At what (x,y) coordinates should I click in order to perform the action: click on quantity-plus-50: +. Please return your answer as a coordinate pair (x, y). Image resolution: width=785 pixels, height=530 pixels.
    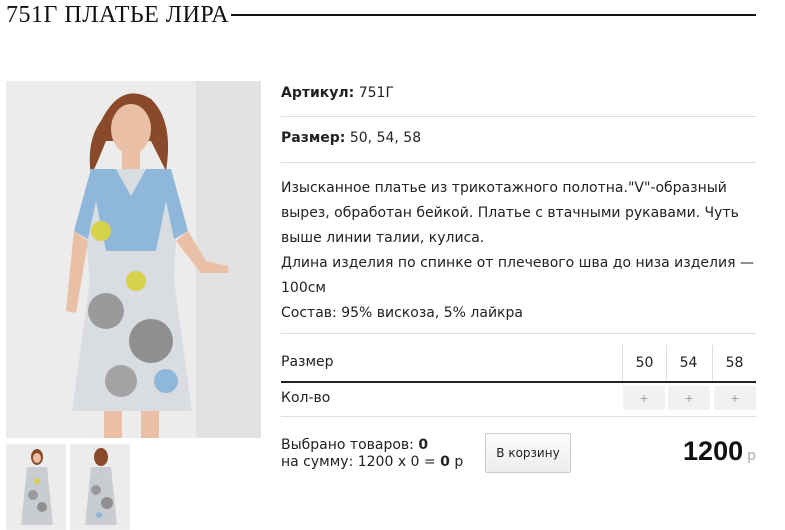
    Looking at the image, I should click on (644, 398).